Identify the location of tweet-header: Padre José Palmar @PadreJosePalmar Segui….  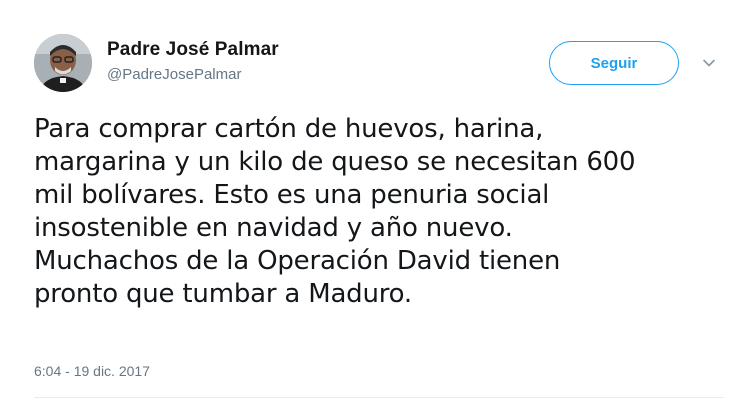
(379, 63).